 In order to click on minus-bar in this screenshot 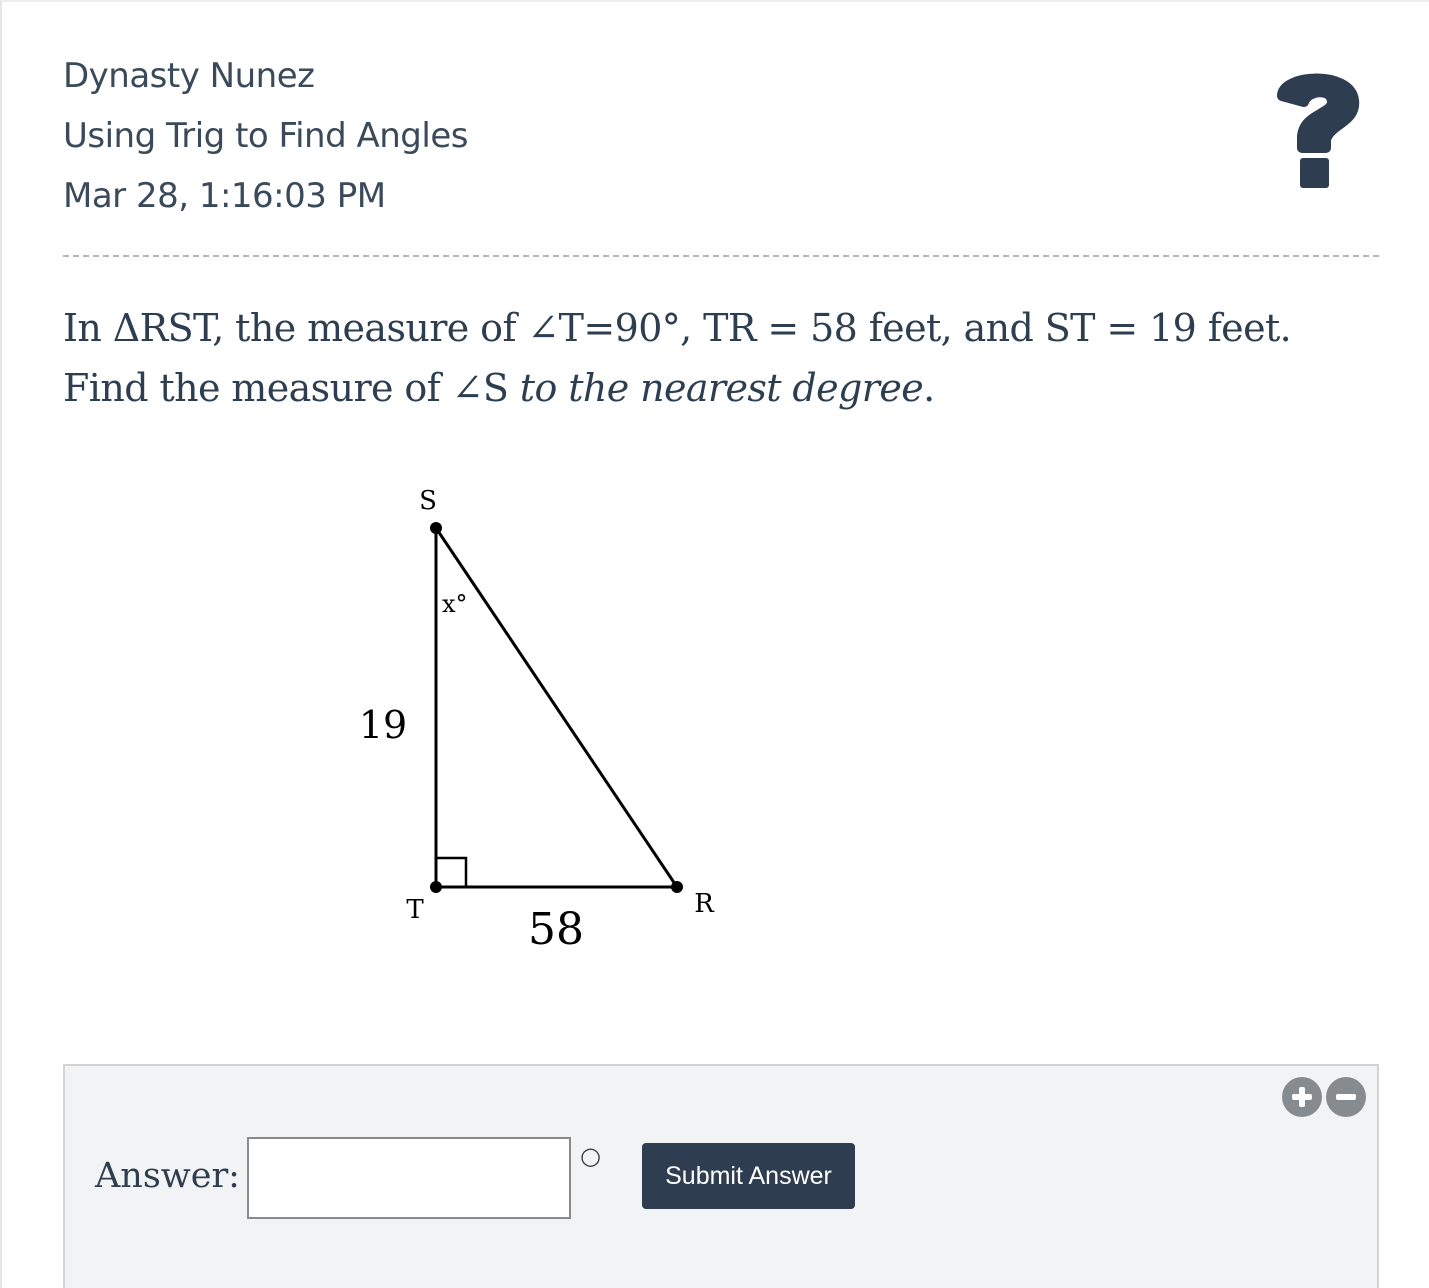, I will do `click(1346, 1097)`.